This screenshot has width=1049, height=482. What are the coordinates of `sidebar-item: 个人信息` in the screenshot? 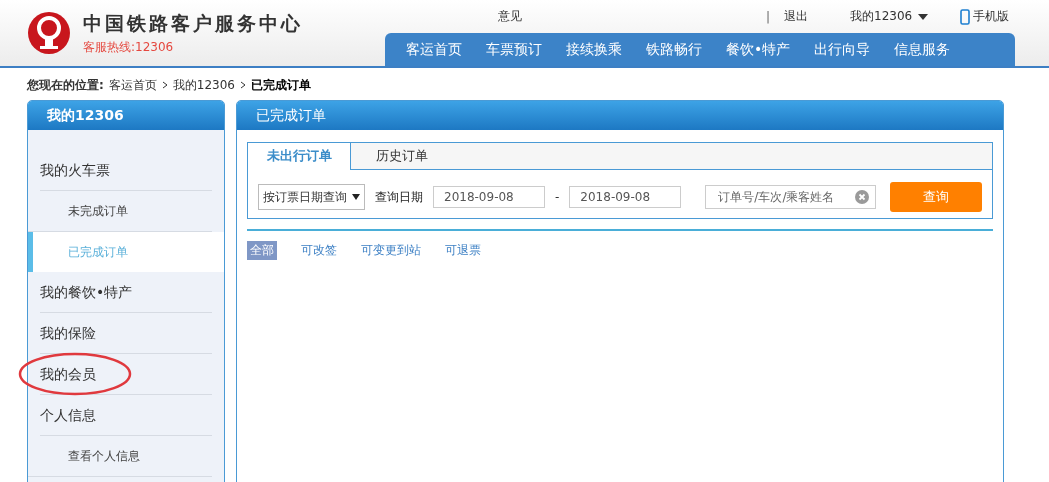 It's located at (126, 415).